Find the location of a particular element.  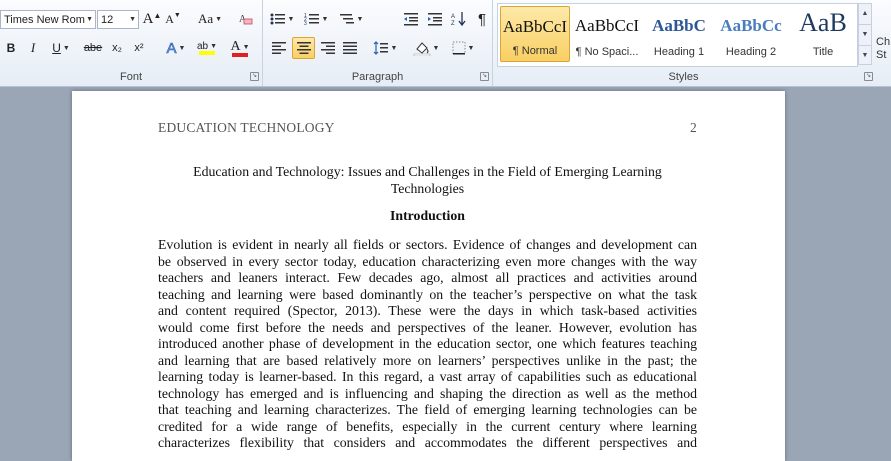

subscript-button: x₂ is located at coordinates (117, 48).